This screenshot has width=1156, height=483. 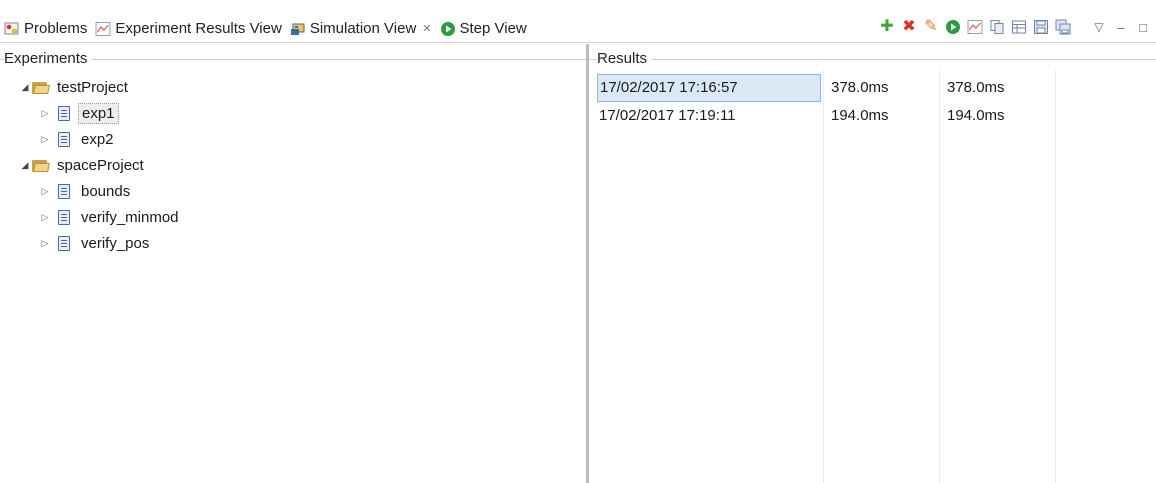 What do you see at coordinates (624, 58) in the screenshot?
I see `results-title: Results` at bounding box center [624, 58].